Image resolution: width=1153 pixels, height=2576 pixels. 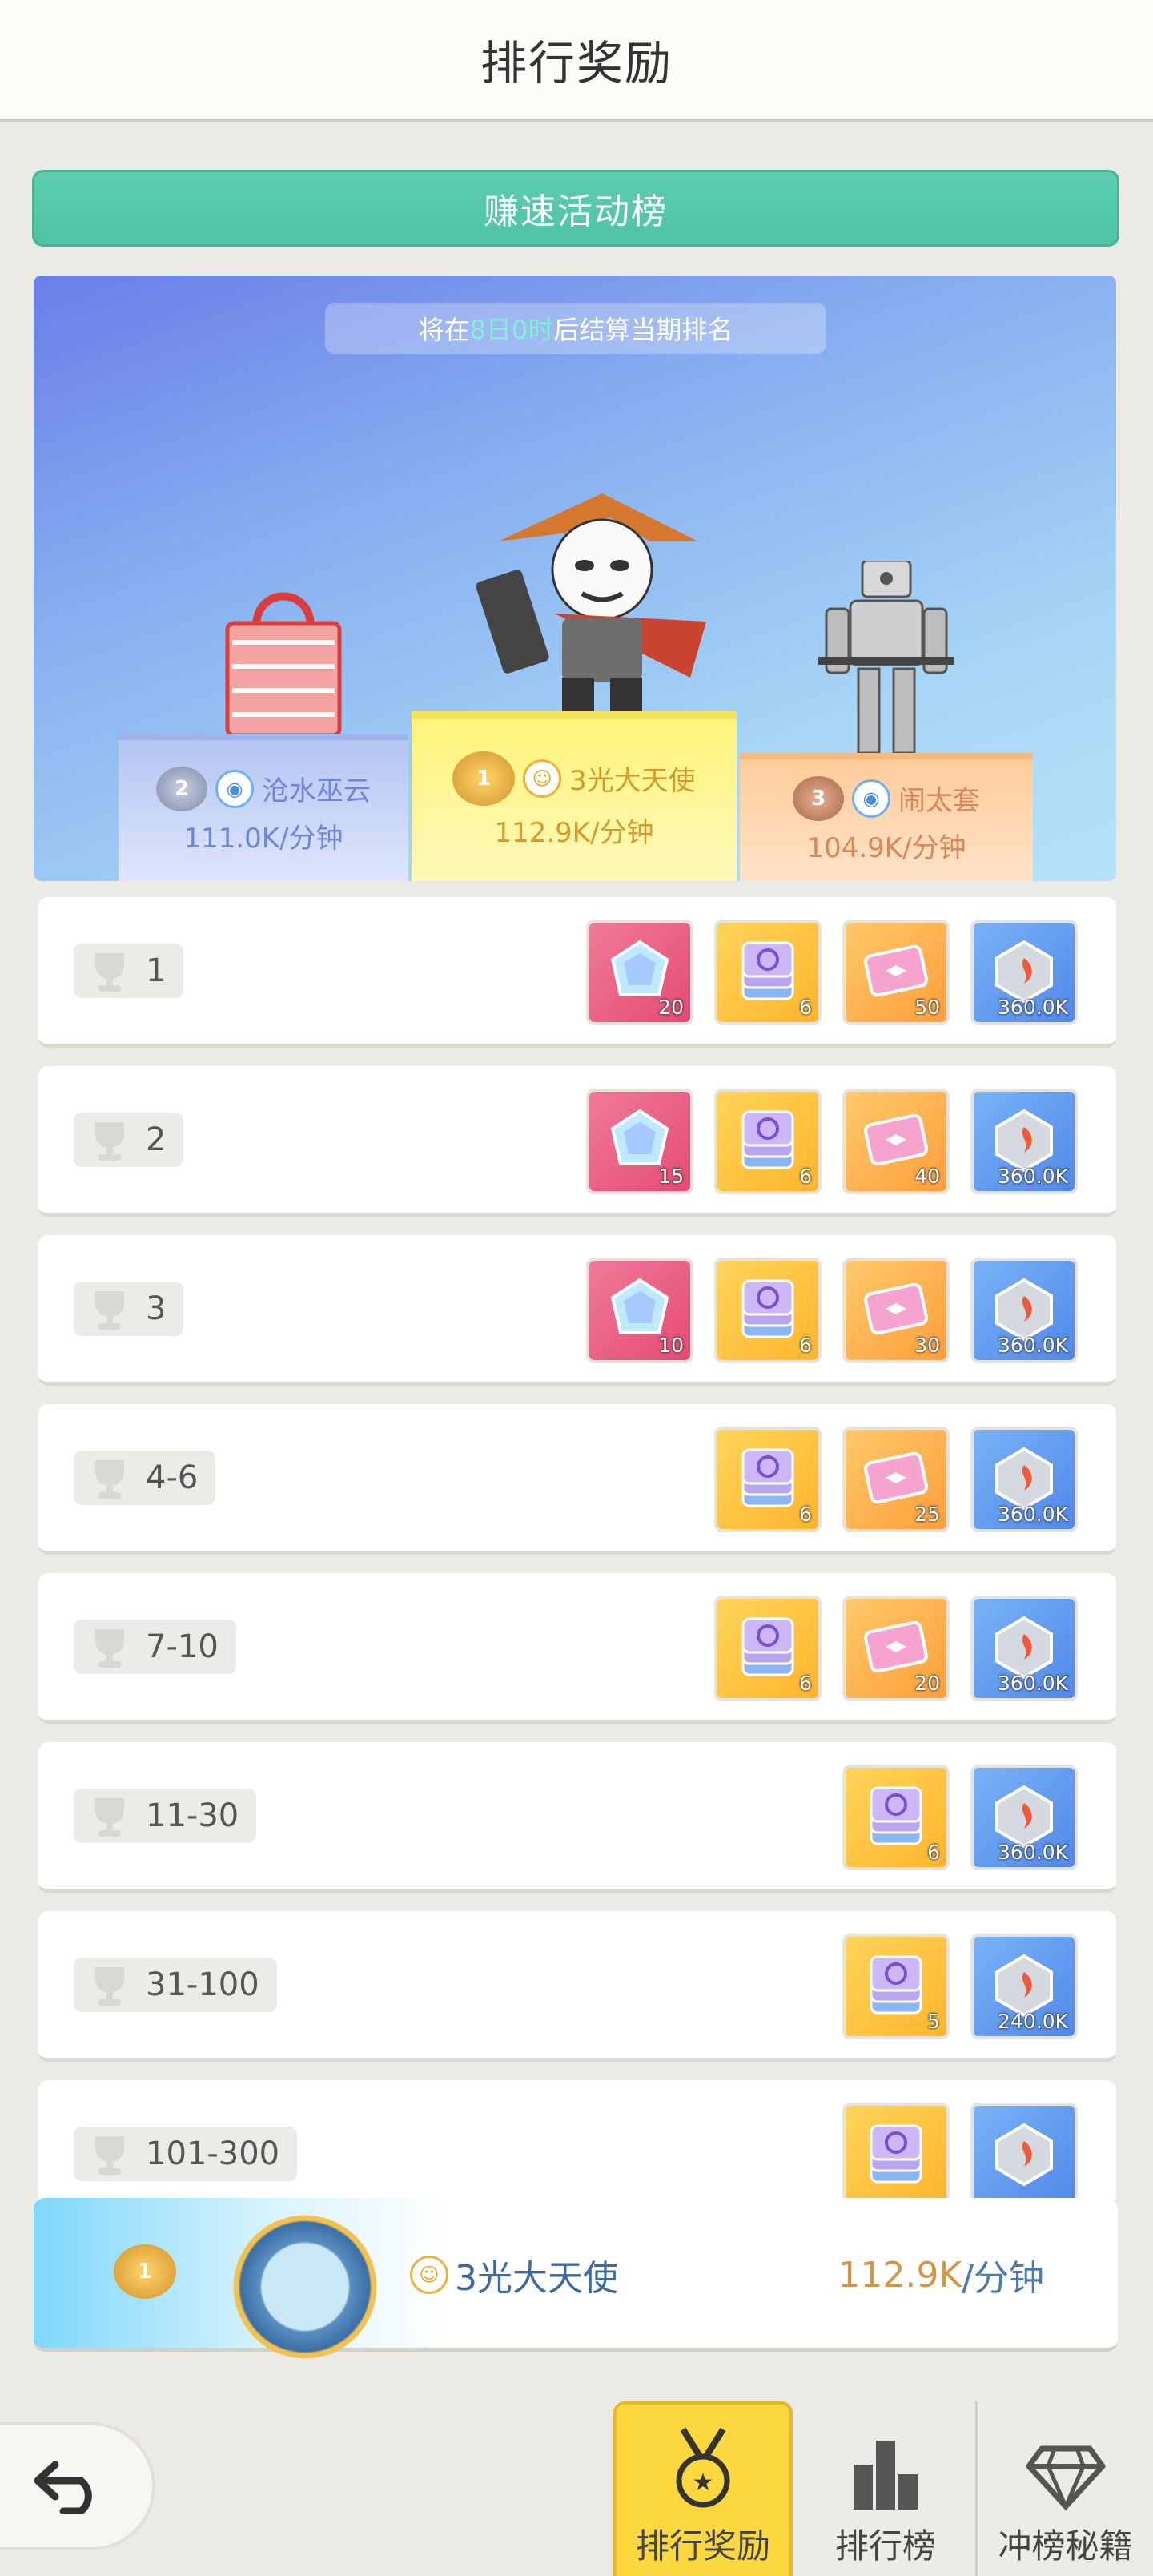 I want to click on my-rank-bar: 1 ☺ 3光大天使 112.9K/分钟, so click(x=576, y=2281).